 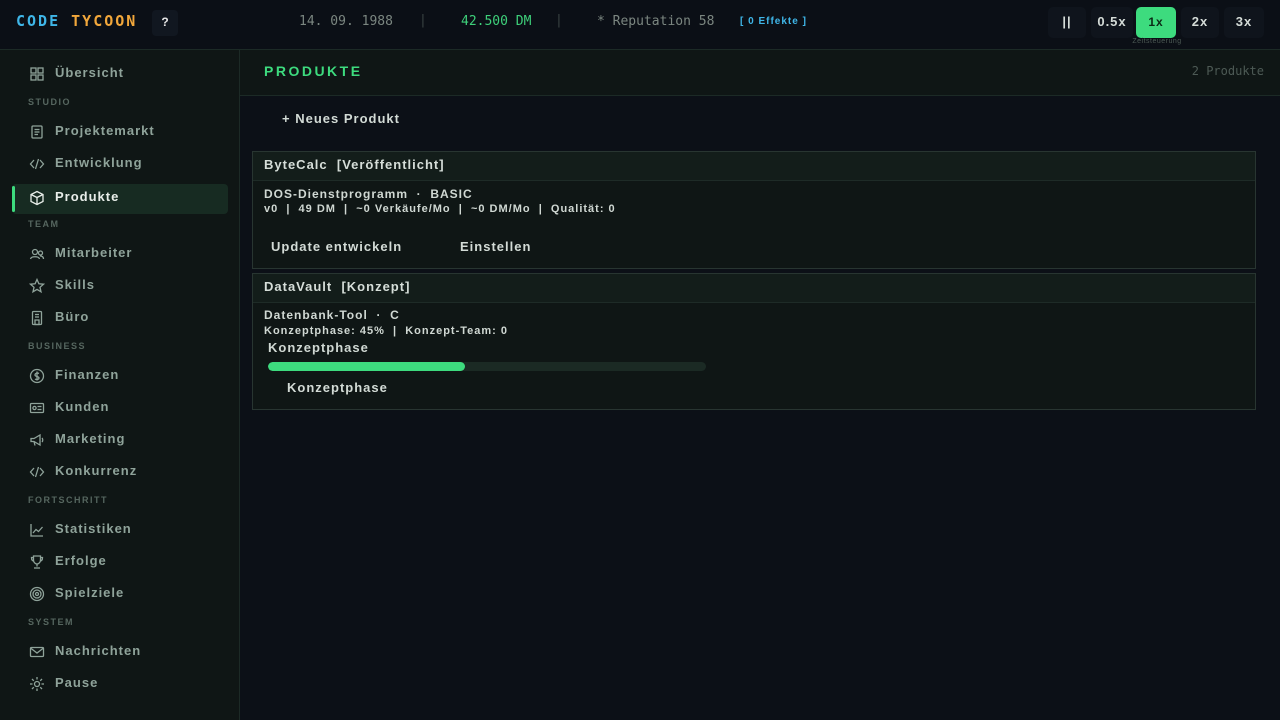 I want to click on sidebar-item-produkte: Produkte, so click(x=120, y=199).